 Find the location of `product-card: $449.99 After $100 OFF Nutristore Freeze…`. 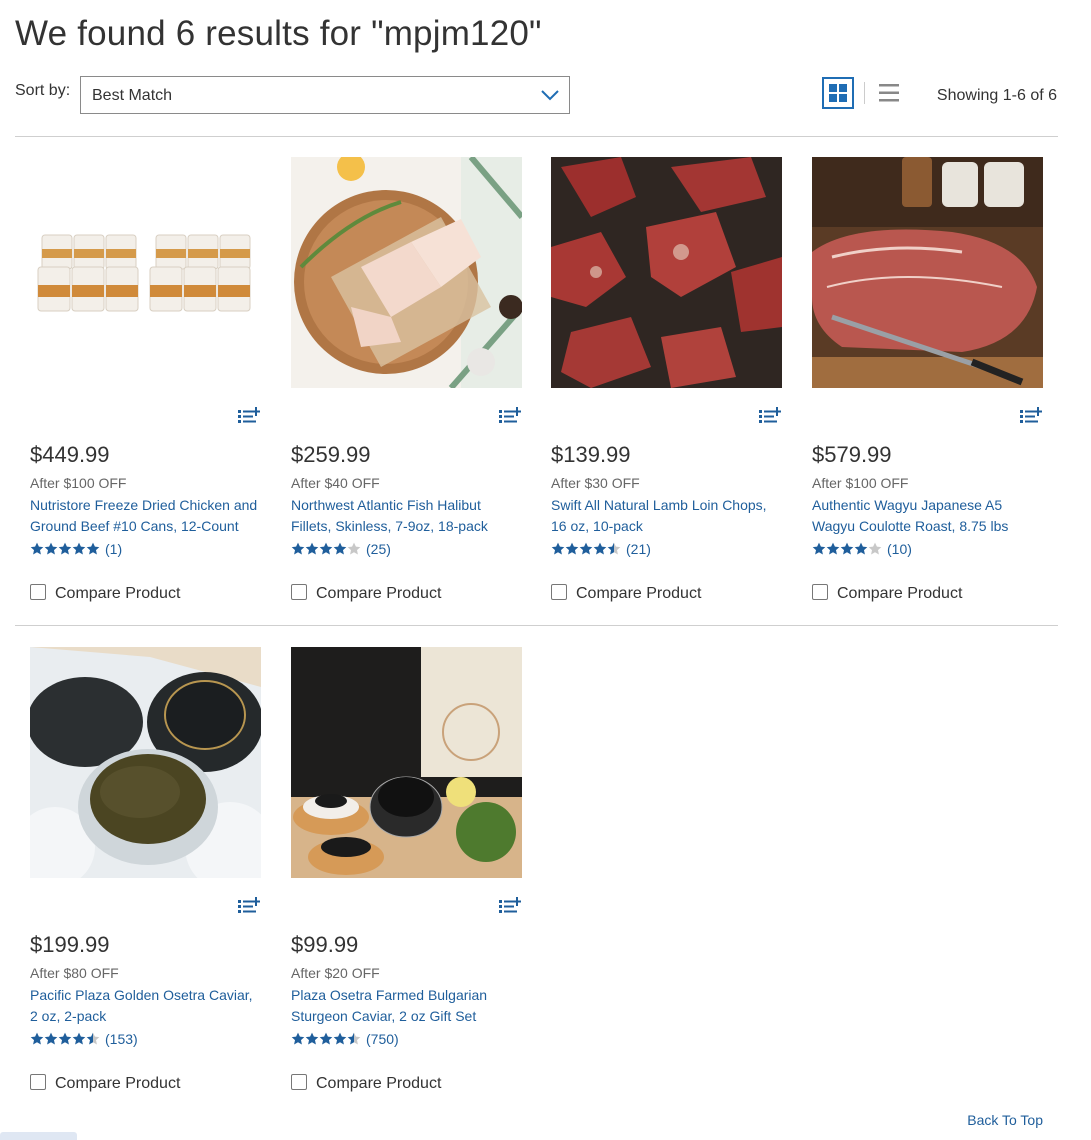

product-card: $449.99 After $100 OFF Nutristore Freeze… is located at coordinates (146, 387).